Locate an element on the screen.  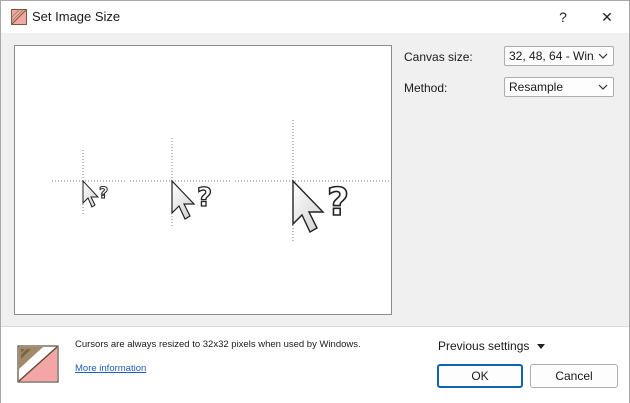
method-select: Resample is located at coordinates (559, 87).